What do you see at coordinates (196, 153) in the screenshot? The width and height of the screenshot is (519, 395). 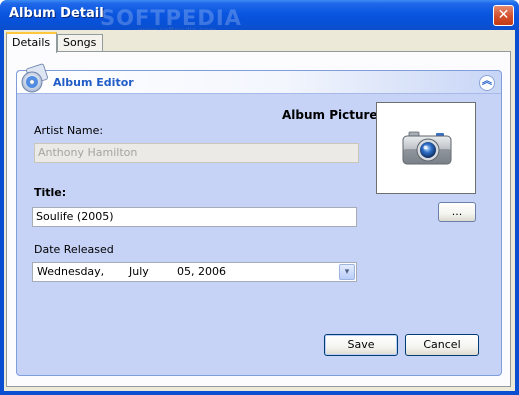 I see `artist-name-field: Anthony Hamilton` at bounding box center [196, 153].